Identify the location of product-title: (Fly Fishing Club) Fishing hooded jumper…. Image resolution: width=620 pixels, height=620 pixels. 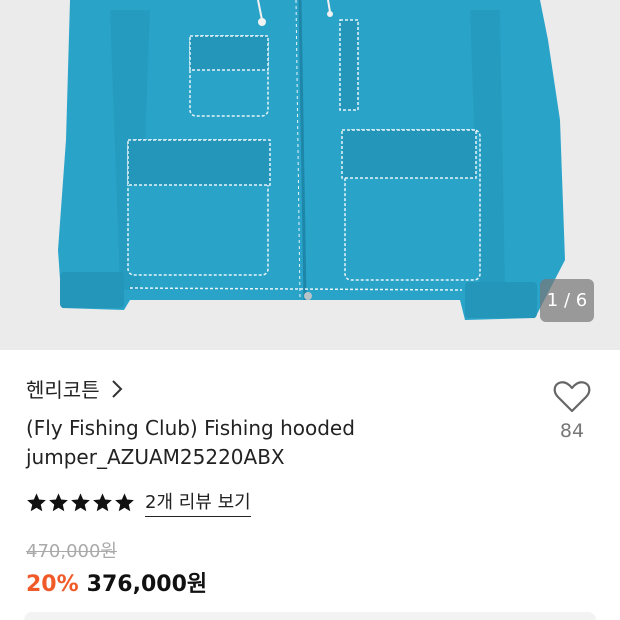
(190, 442).